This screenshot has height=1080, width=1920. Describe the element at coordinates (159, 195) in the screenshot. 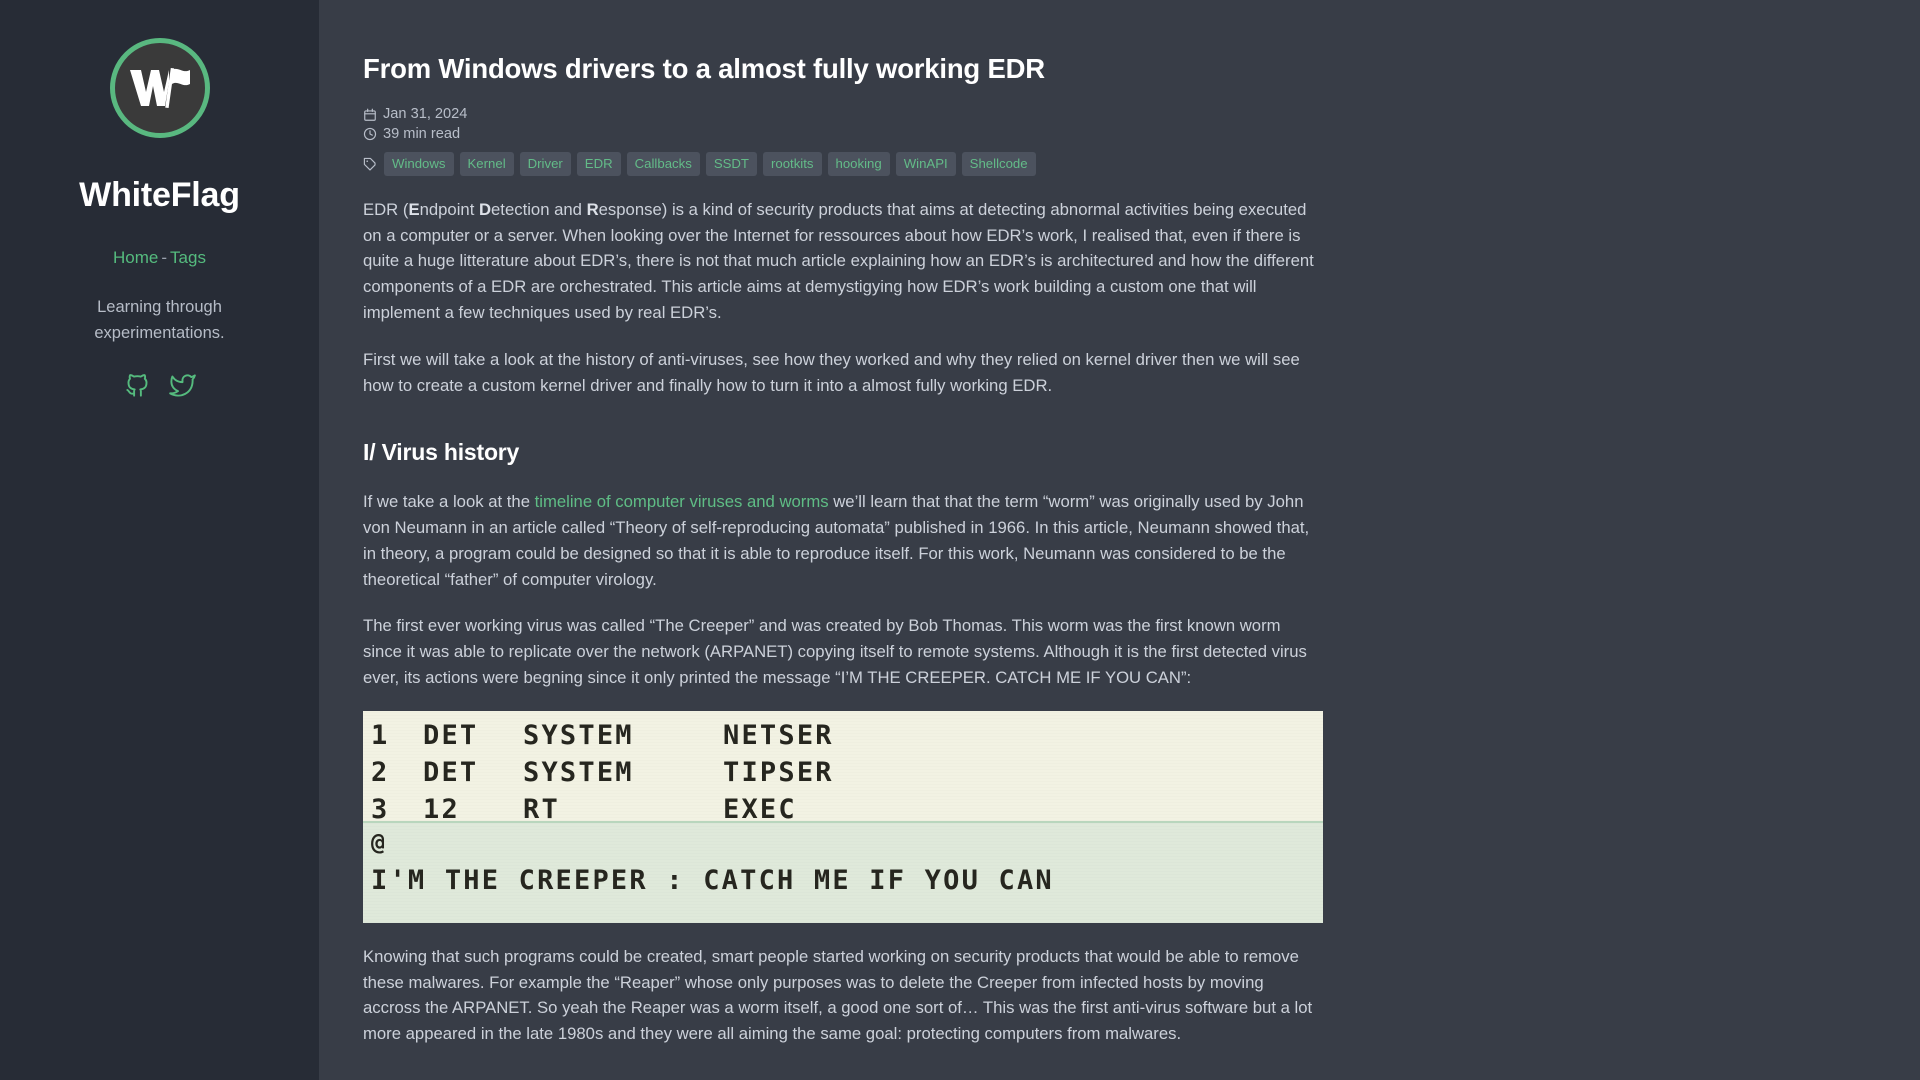

I see `site-title: WhiteFlag` at that location.